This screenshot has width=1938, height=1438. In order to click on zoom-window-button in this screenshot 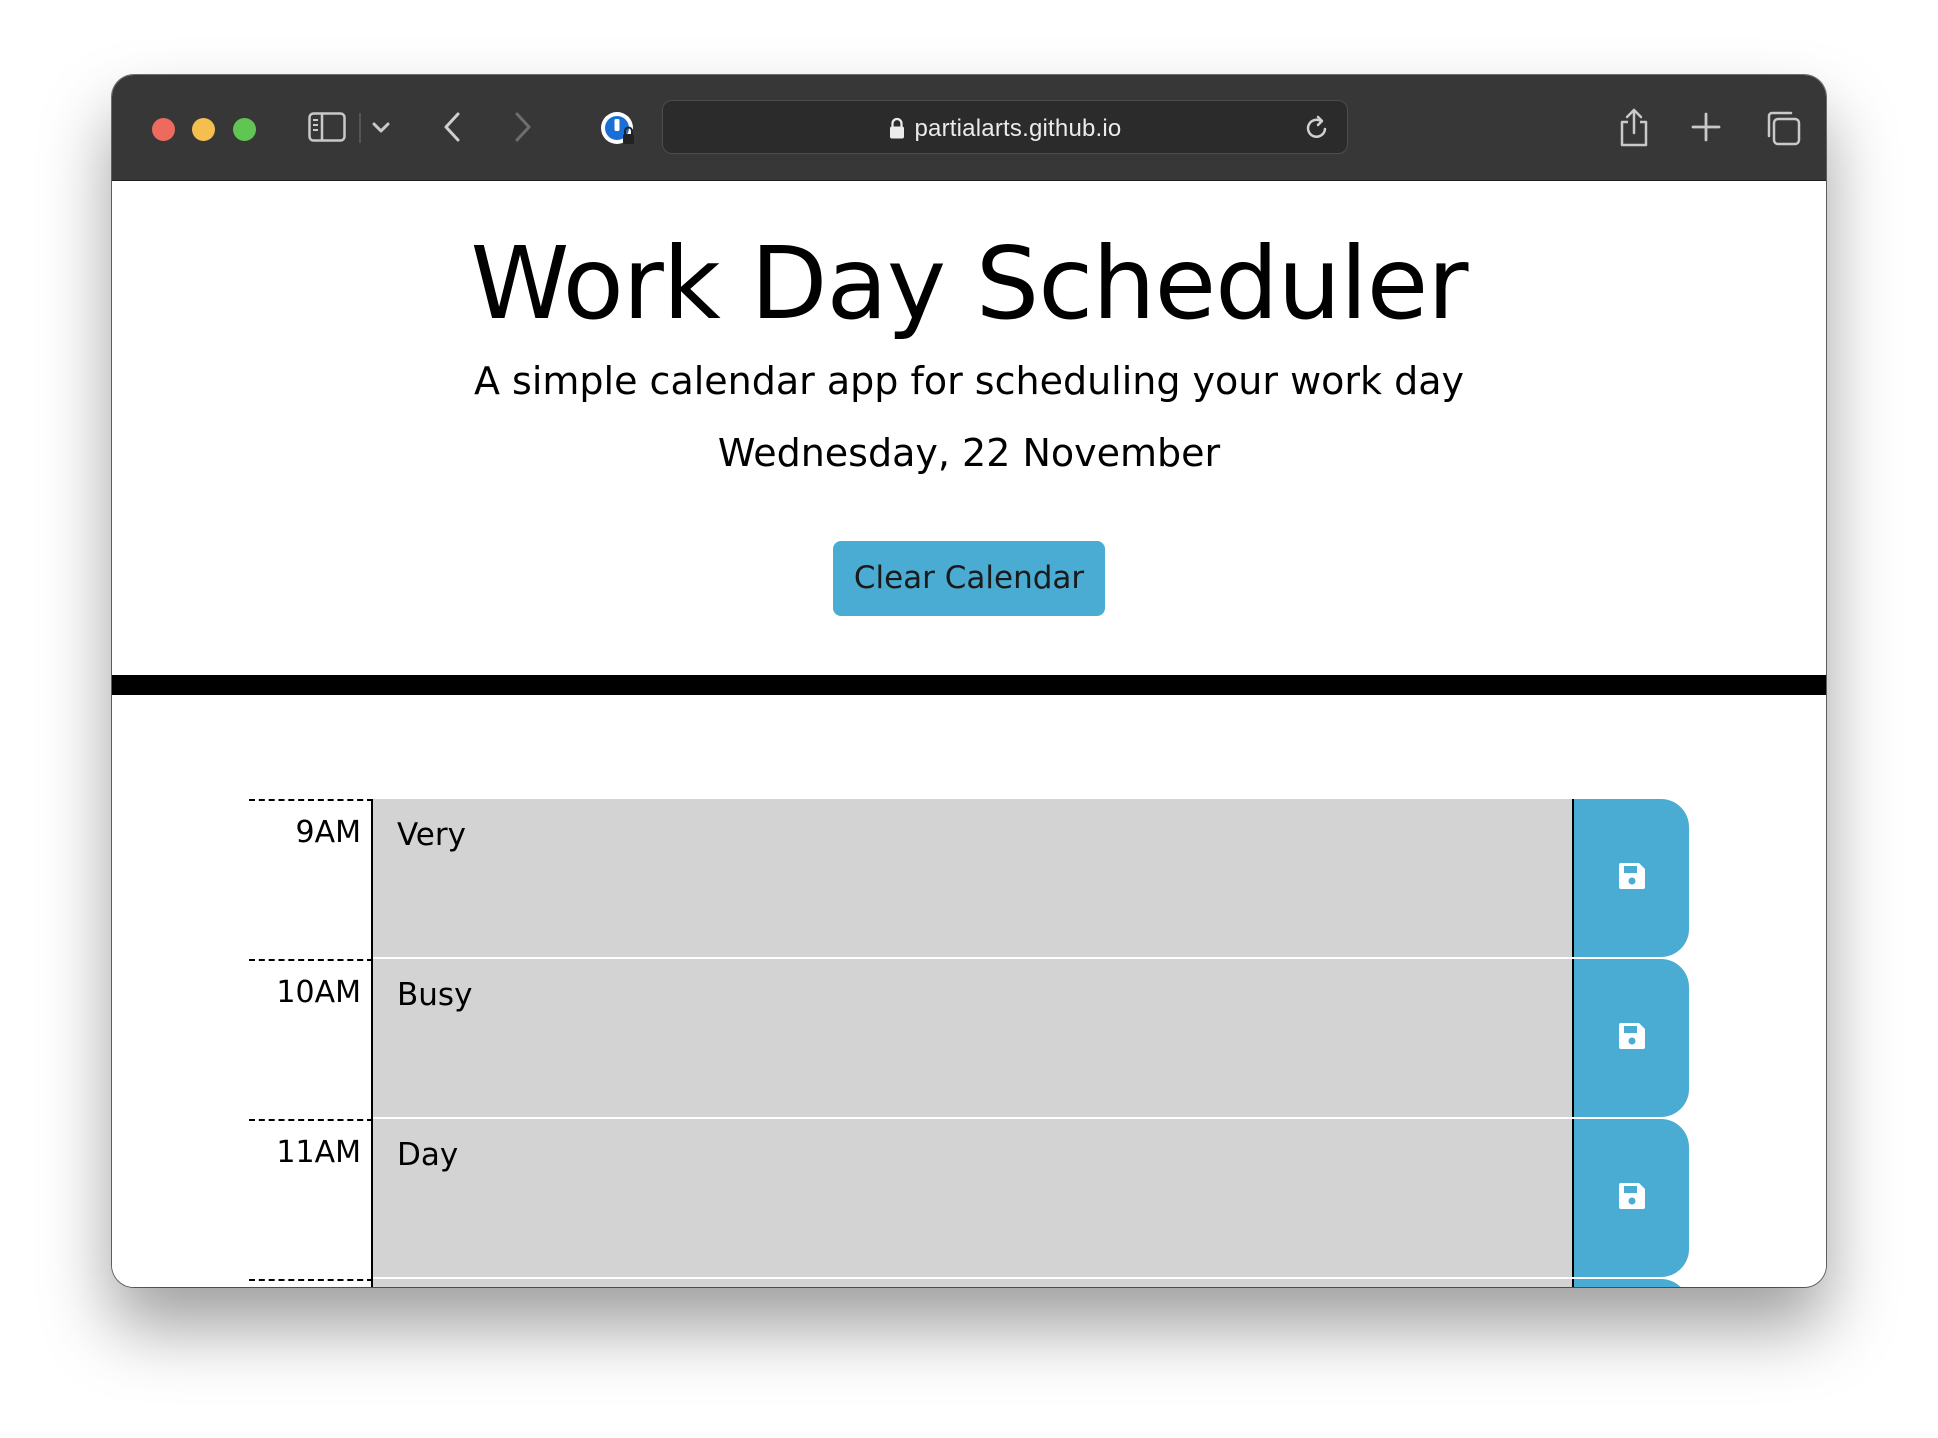, I will do `click(244, 129)`.